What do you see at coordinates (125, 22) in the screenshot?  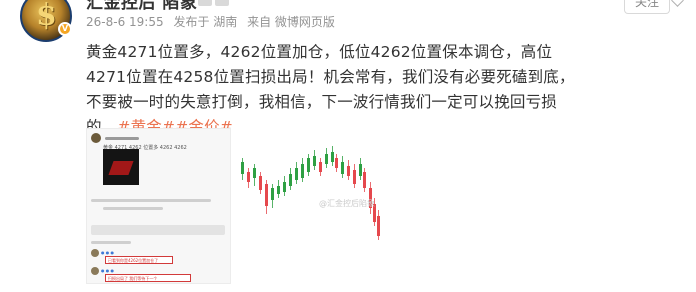 I see `post-timestamp: 26-8-6 19:55` at bounding box center [125, 22].